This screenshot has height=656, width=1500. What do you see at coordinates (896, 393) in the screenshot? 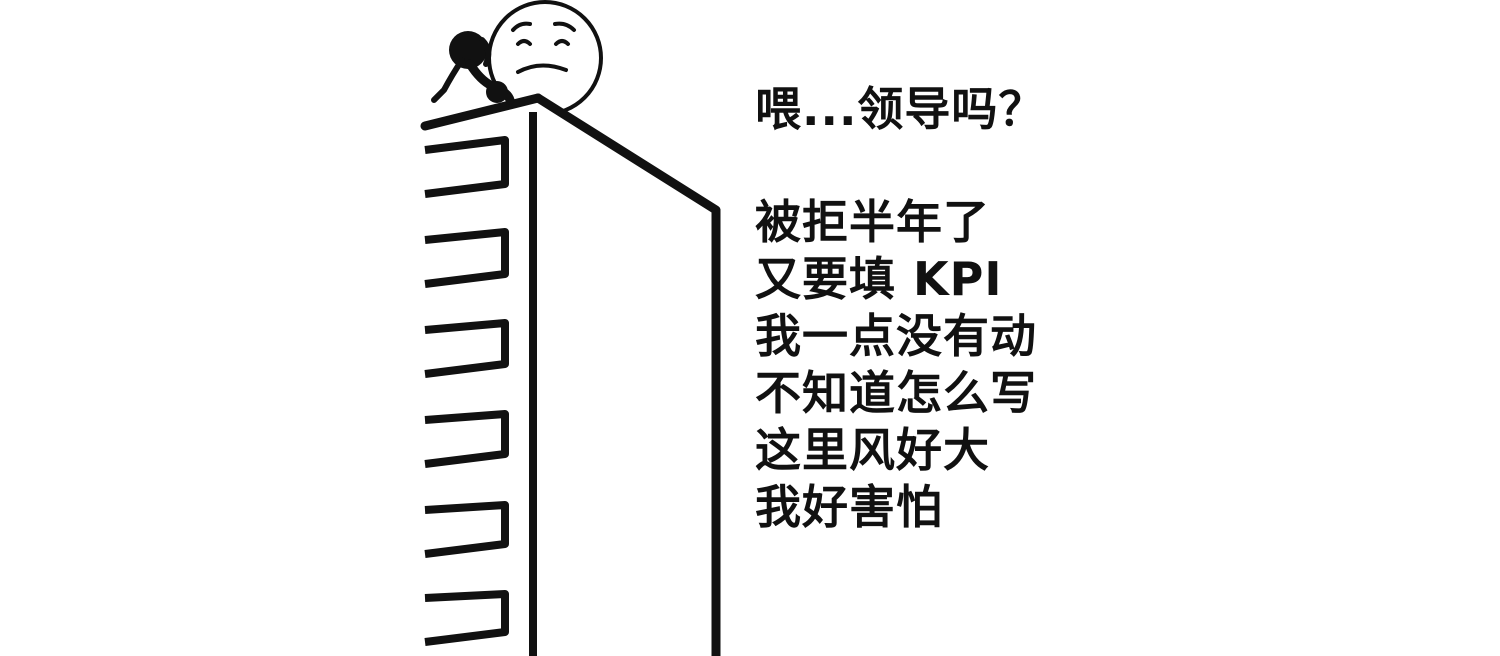
I see `caption-line-dont-know: 不知道怎么写` at bounding box center [896, 393].